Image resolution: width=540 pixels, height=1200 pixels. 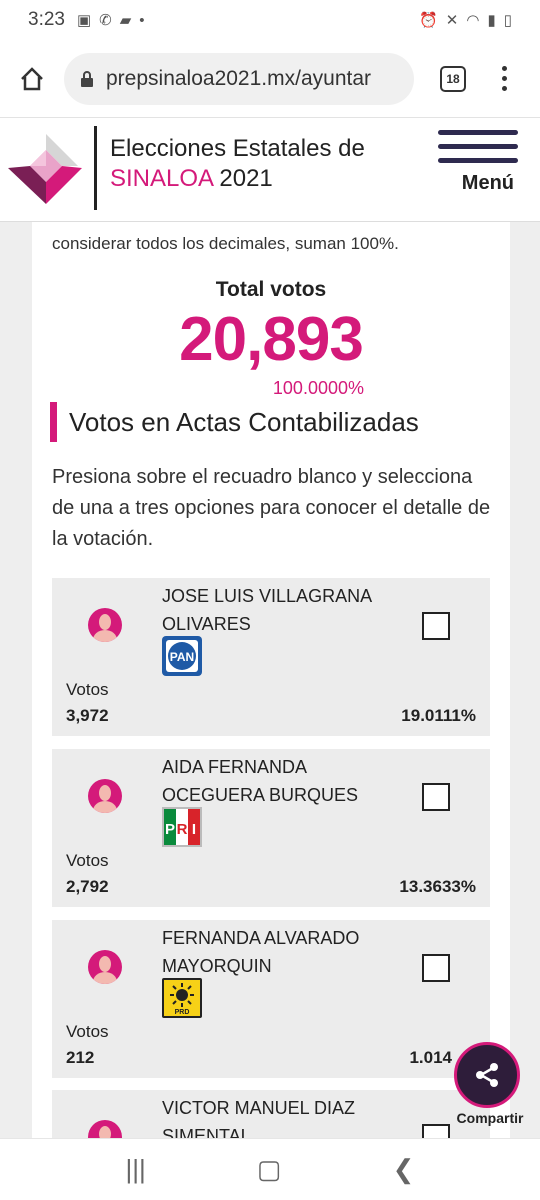 What do you see at coordinates (270, 20) in the screenshot?
I see `status-bar: 3:23 ▣ ✆ ▰ • ⏰ ✕ ◠ ▮ ▯` at bounding box center [270, 20].